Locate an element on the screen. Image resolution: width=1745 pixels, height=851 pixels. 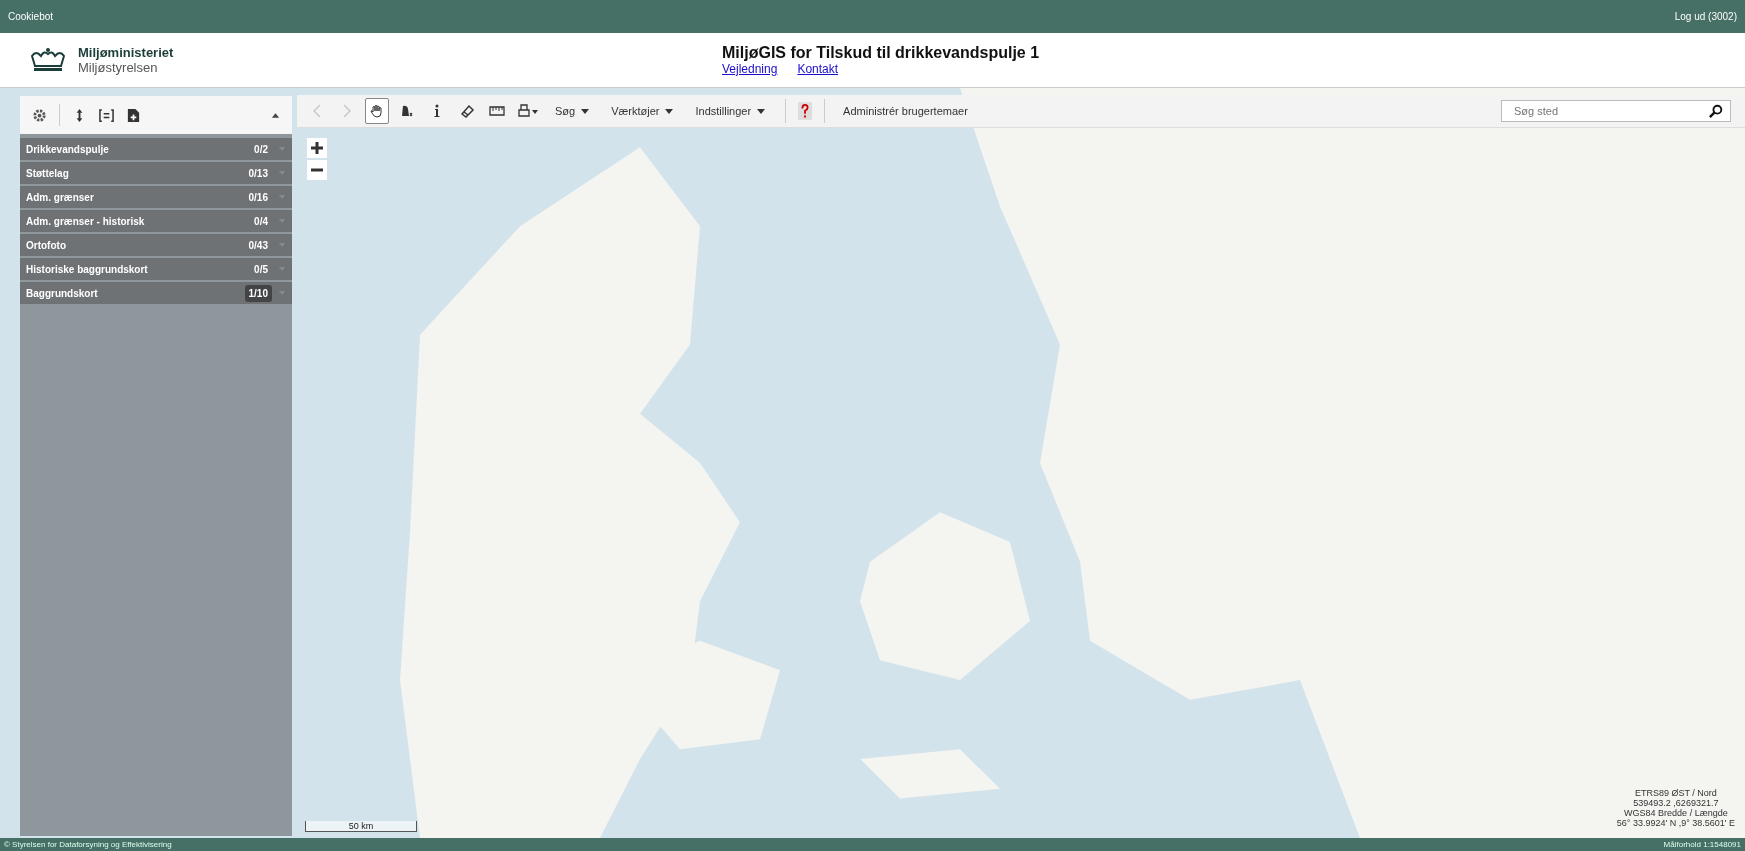
layer-group-row: Adm. grænser - historisk 0/4 is located at coordinates (156, 221).